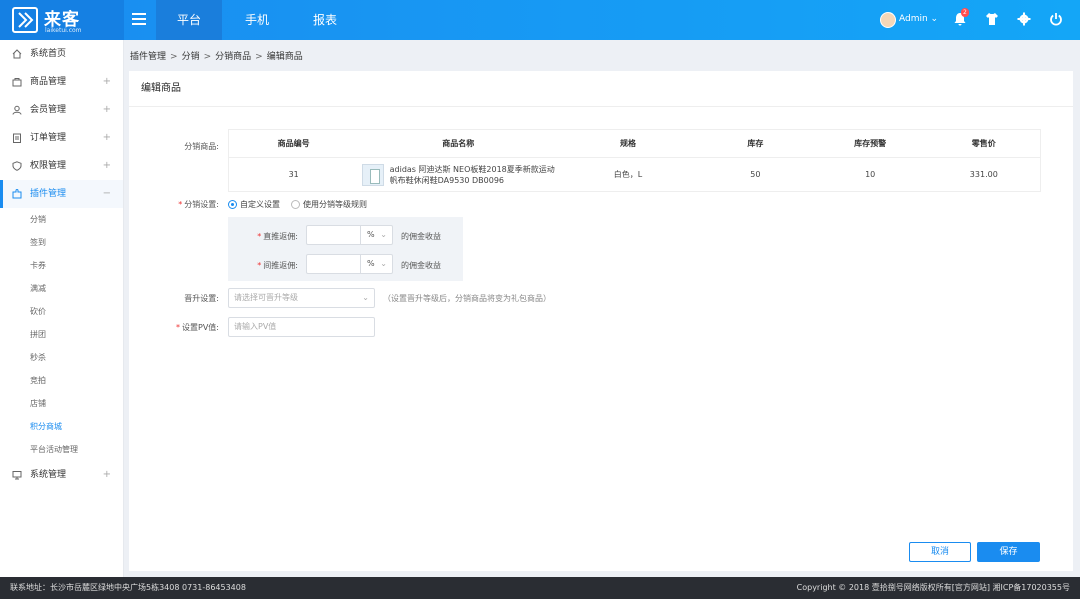 This screenshot has height=599, width=1080. I want to click on clipboard-icon, so click(17, 138).